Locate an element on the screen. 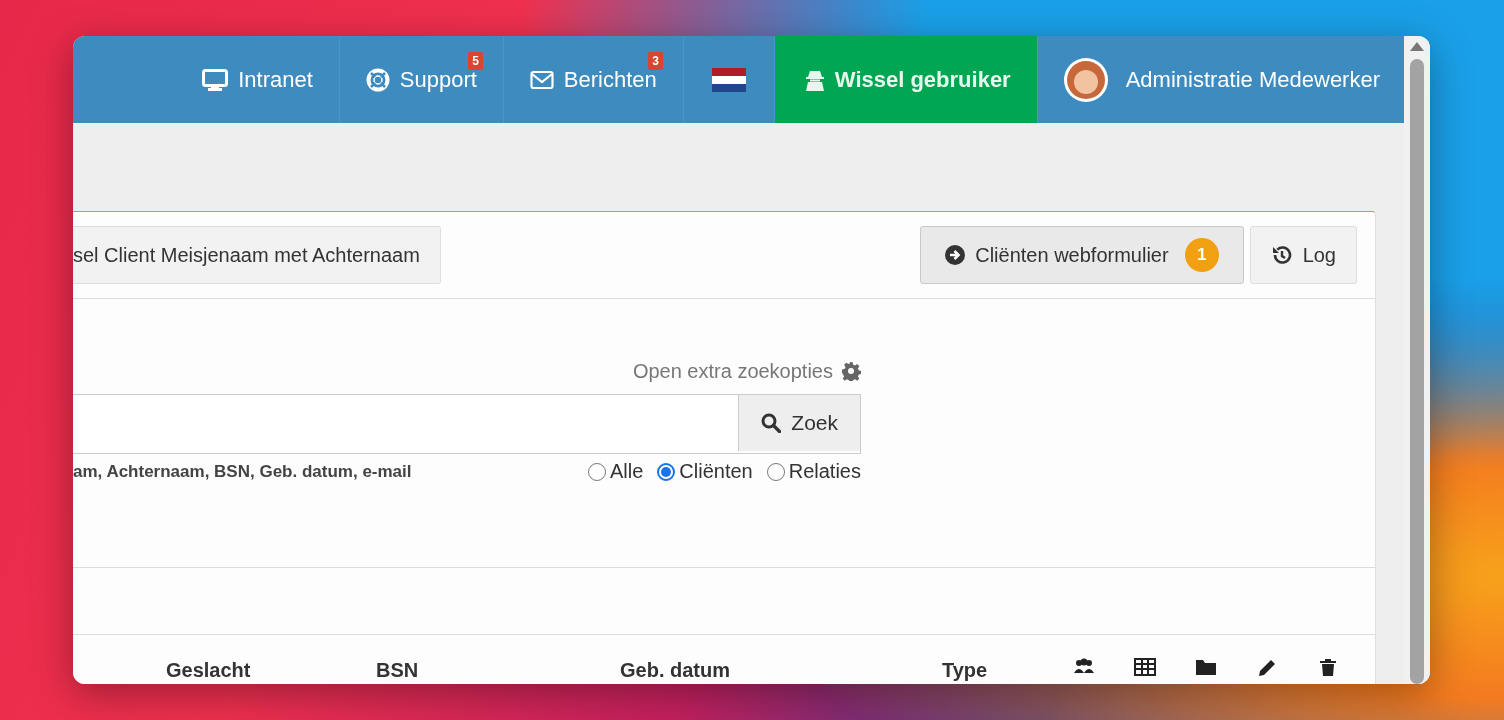  column-header: Geslacht is located at coordinates (208, 670).